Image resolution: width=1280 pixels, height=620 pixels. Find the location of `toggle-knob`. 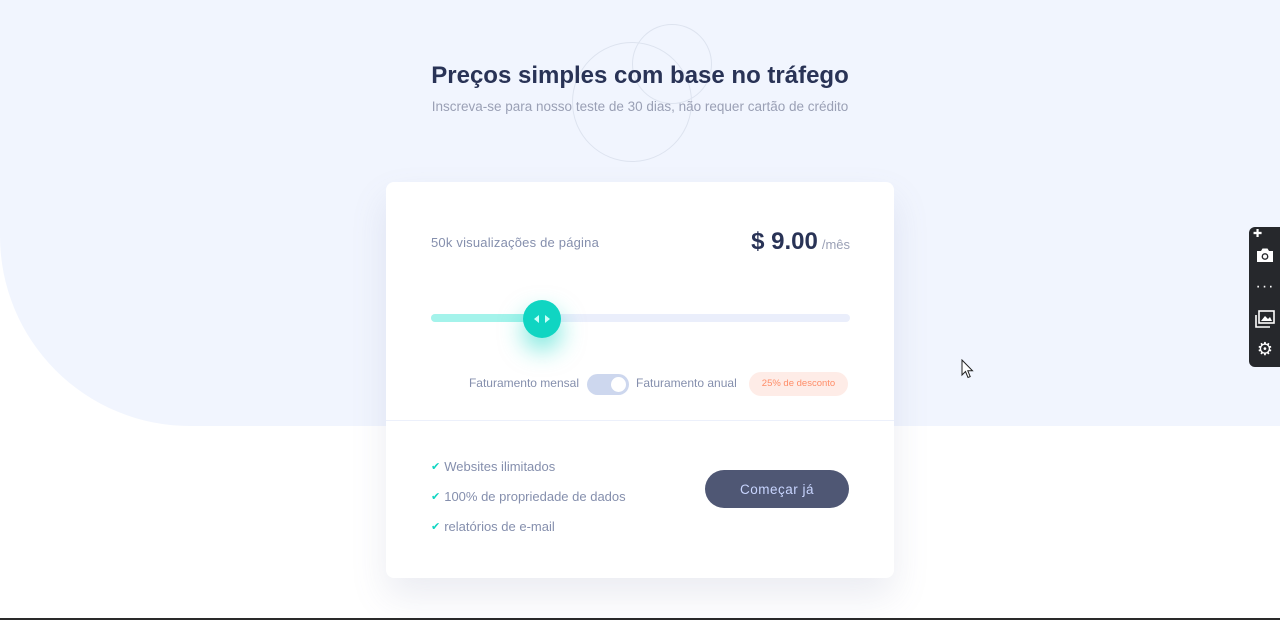

toggle-knob is located at coordinates (618, 384).